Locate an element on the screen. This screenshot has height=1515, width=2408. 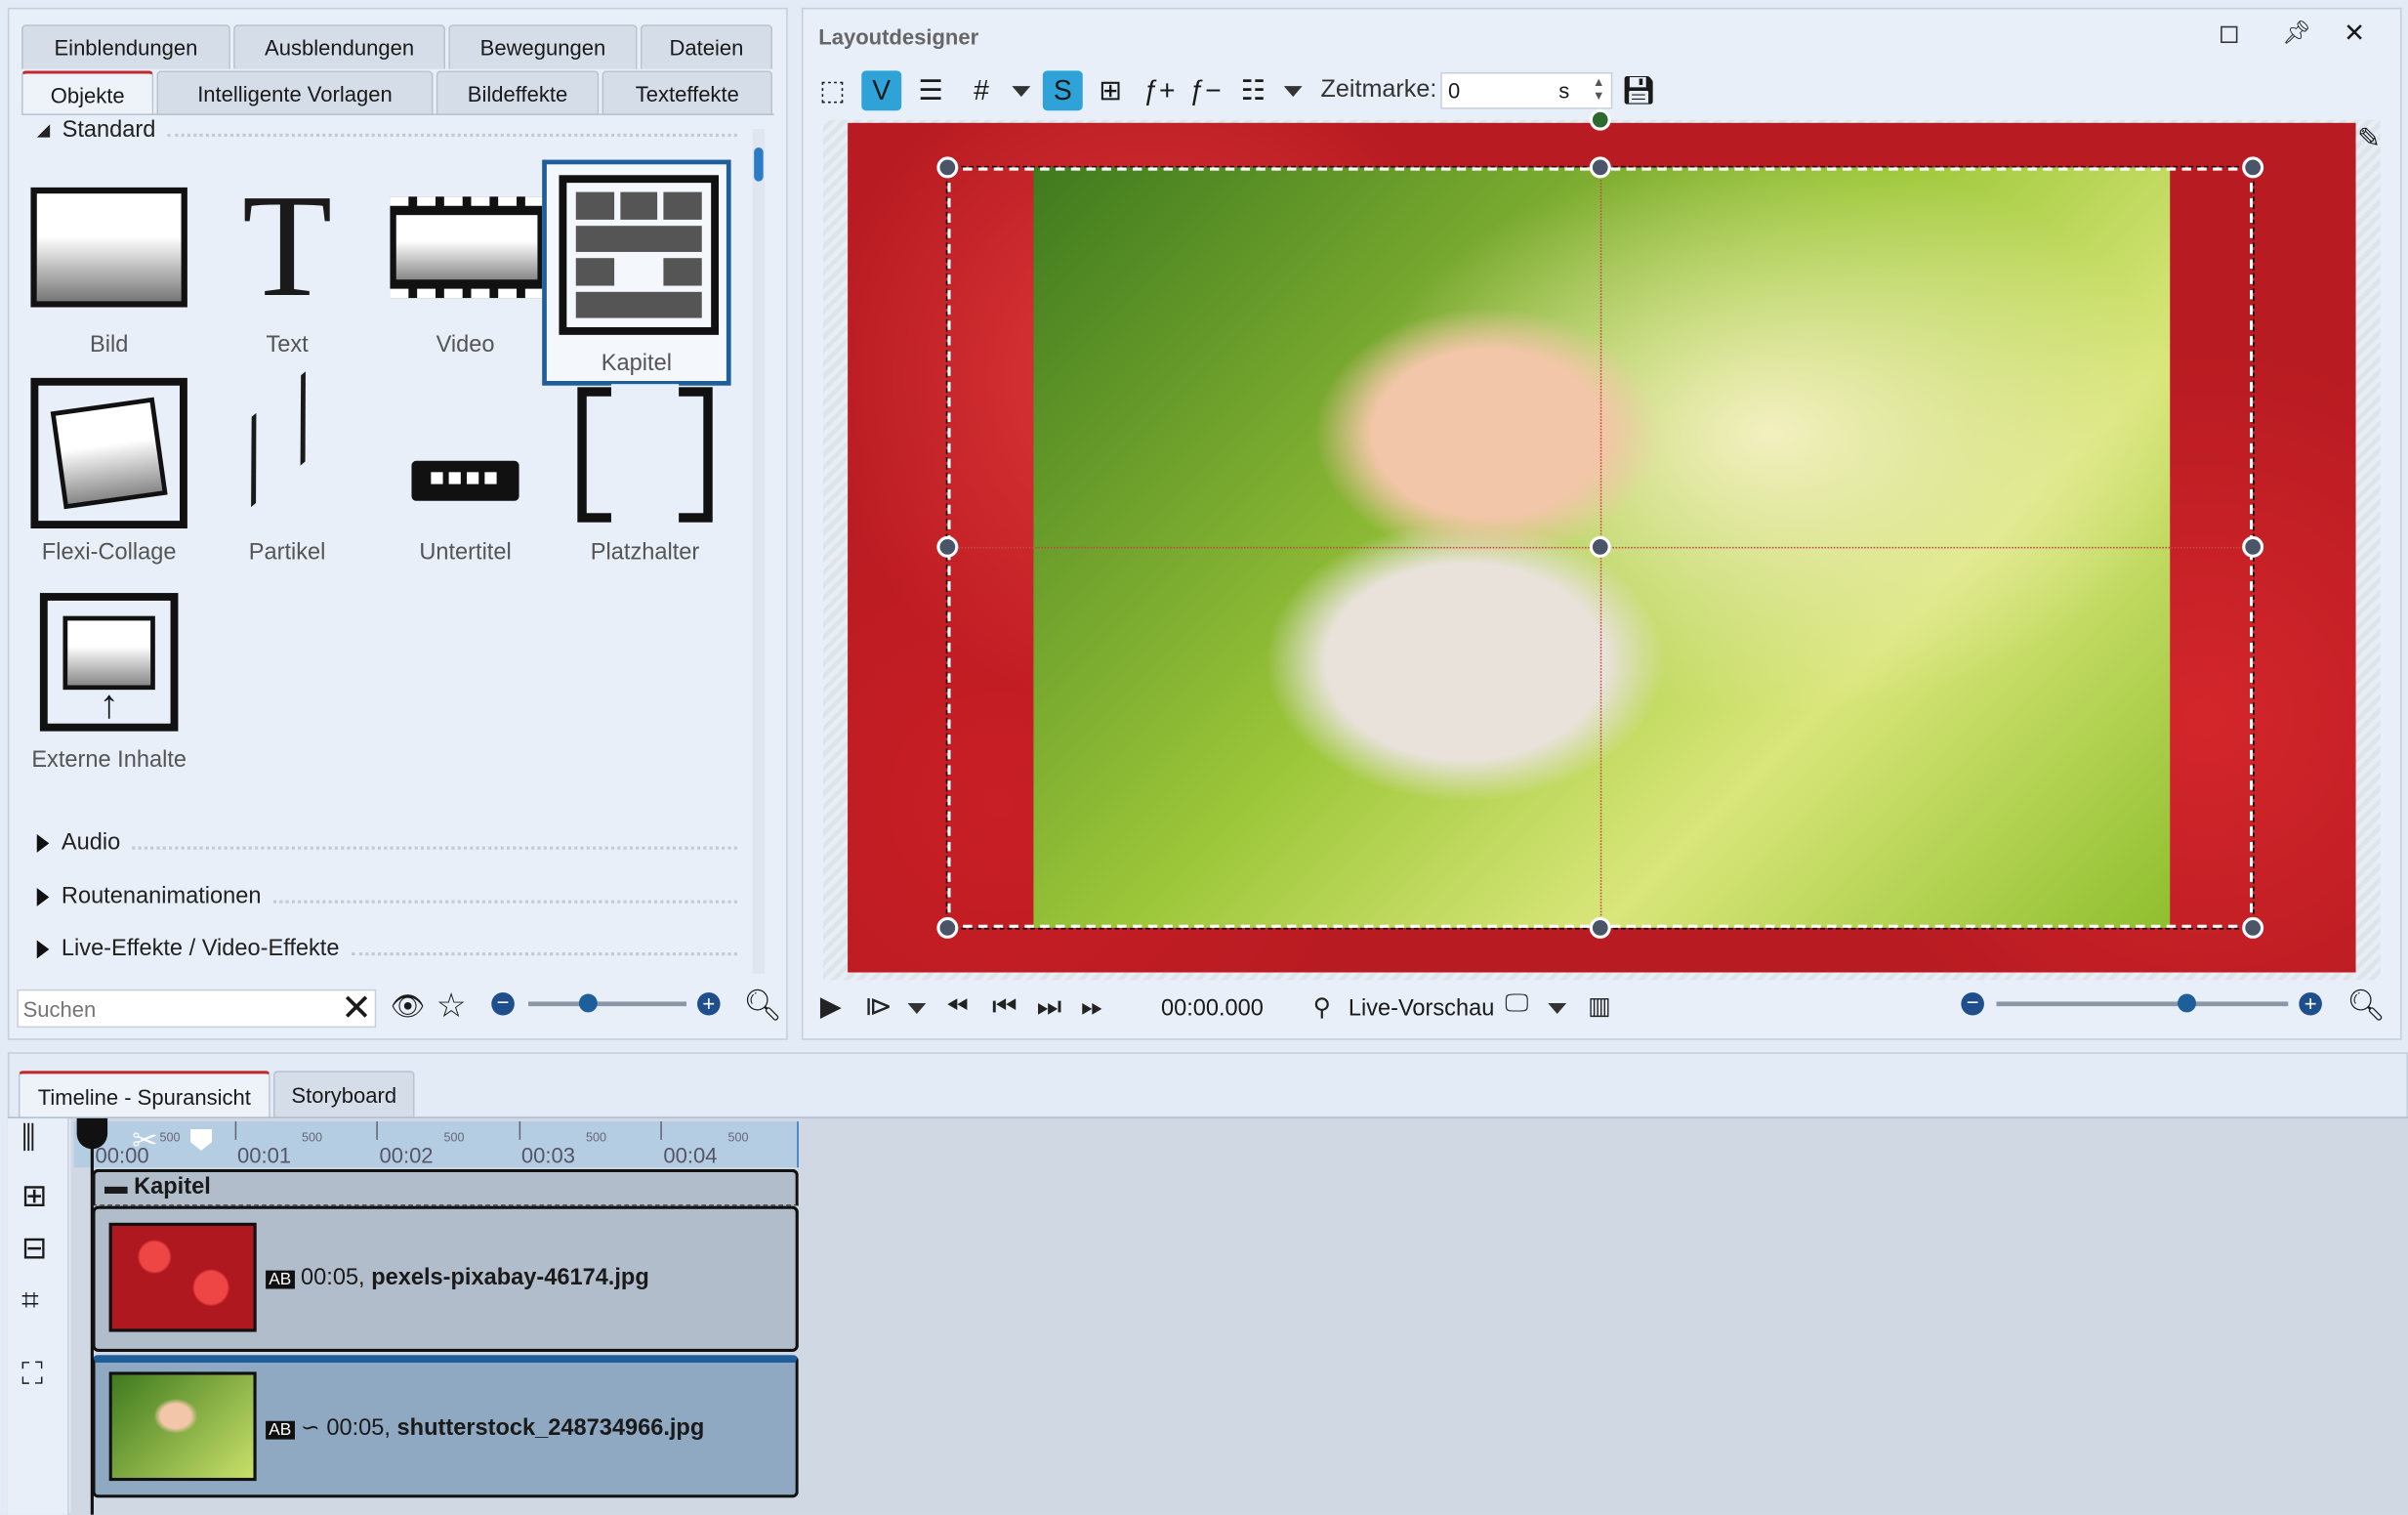
image-type-icon: AB is located at coordinates (280, 1279).